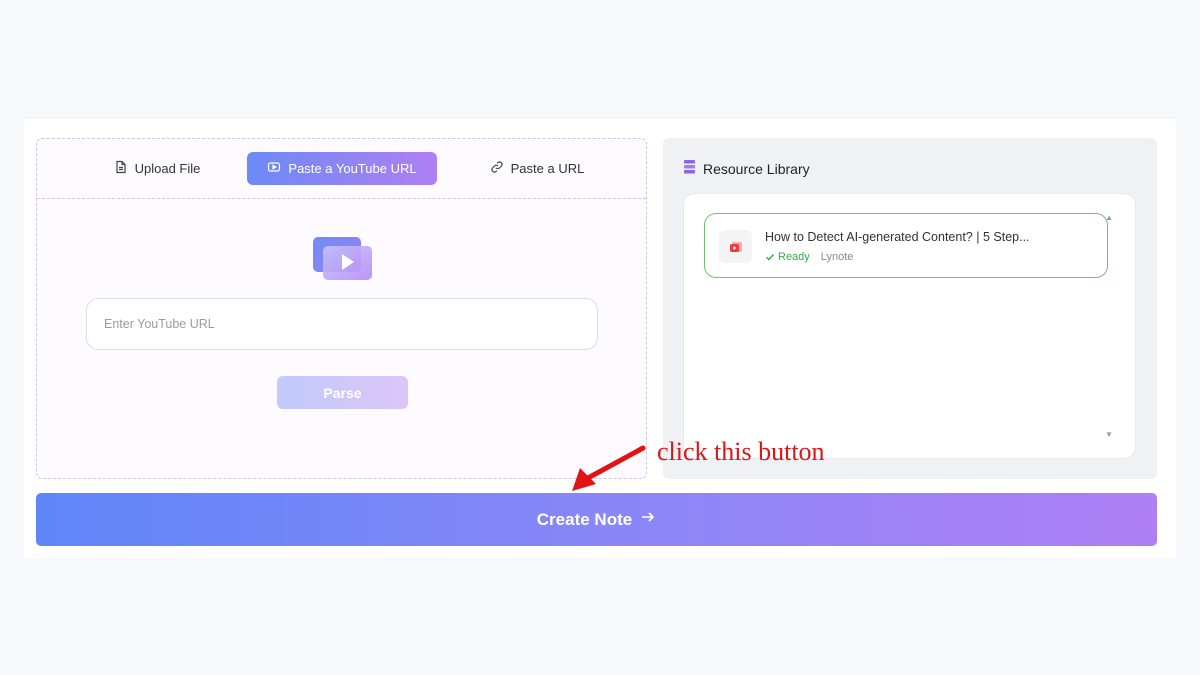 Image resolution: width=1200 pixels, height=675 pixels. What do you see at coordinates (584, 519) in the screenshot?
I see `create-note-label: Create Note` at bounding box center [584, 519].